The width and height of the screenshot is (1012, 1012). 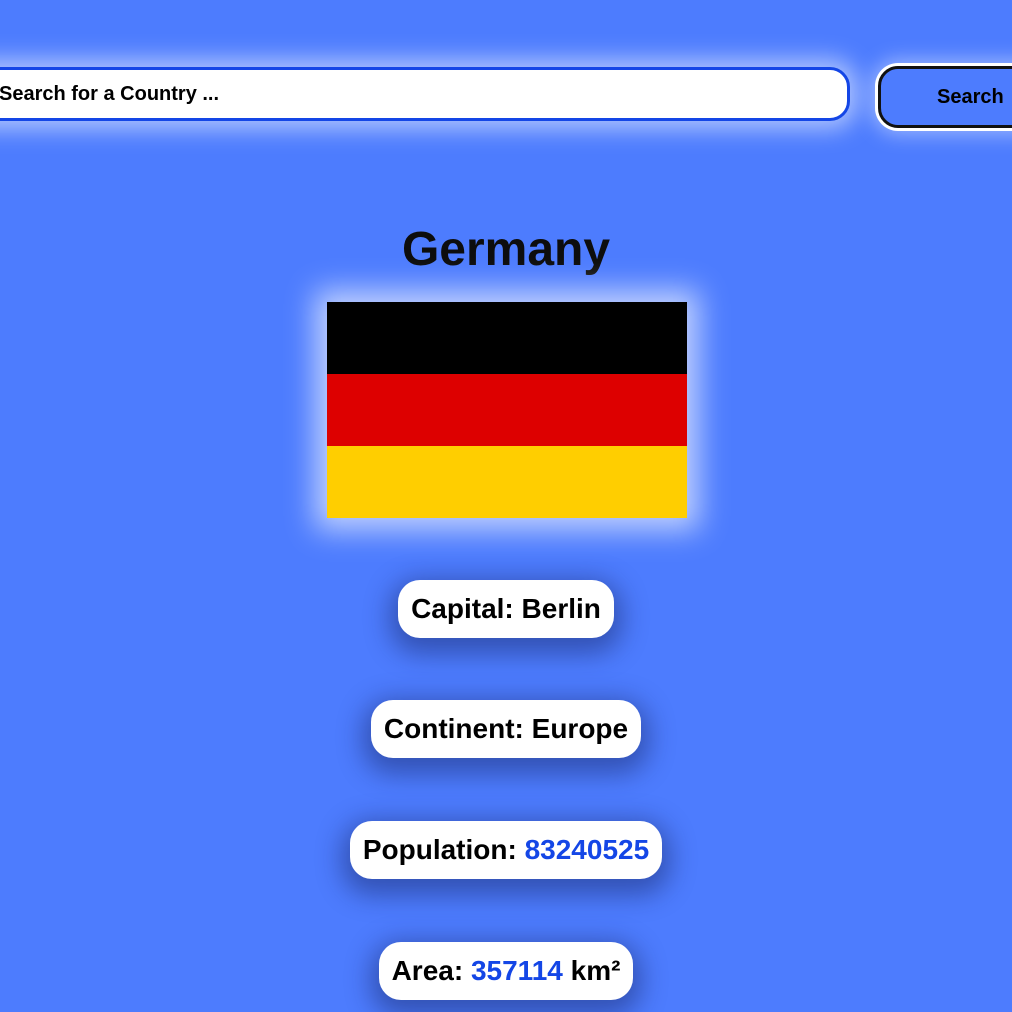 I want to click on area-value: 357114, so click(x=516, y=970).